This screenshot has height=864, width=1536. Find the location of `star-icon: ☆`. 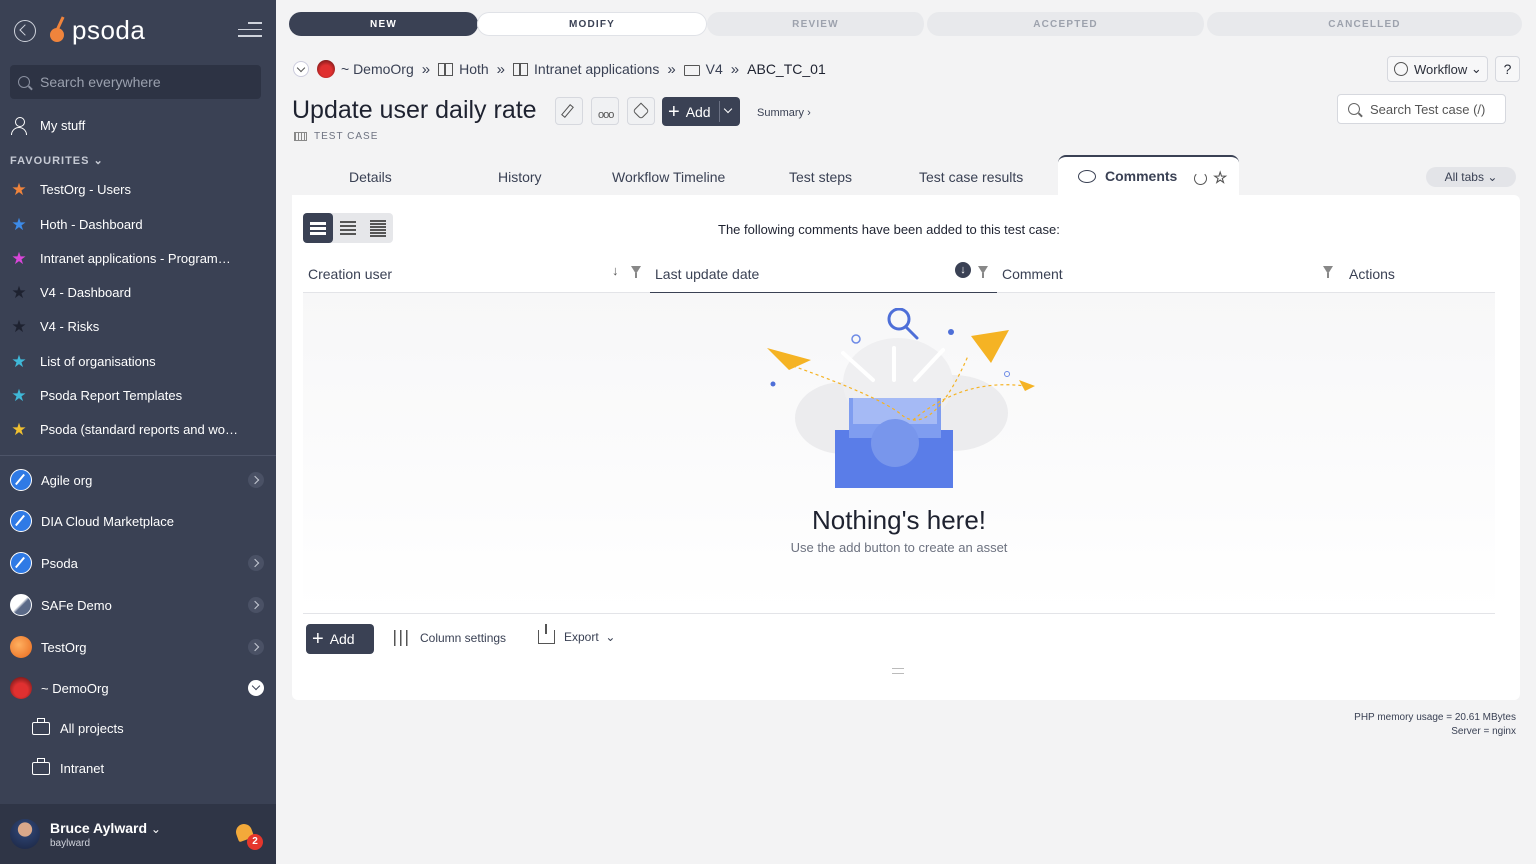

star-icon: ☆ is located at coordinates (1220, 178).